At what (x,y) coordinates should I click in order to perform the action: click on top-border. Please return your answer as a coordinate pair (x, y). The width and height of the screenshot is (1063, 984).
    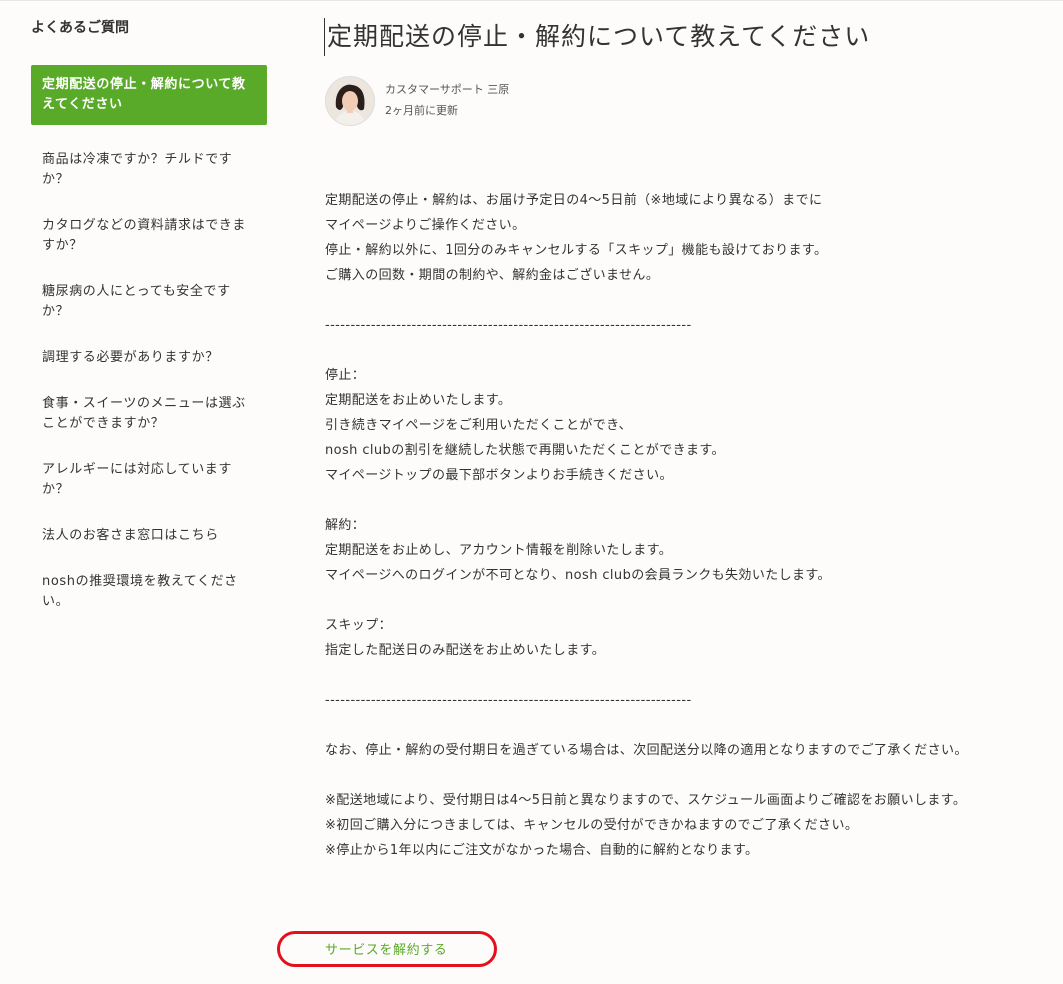
    Looking at the image, I should click on (531, 0).